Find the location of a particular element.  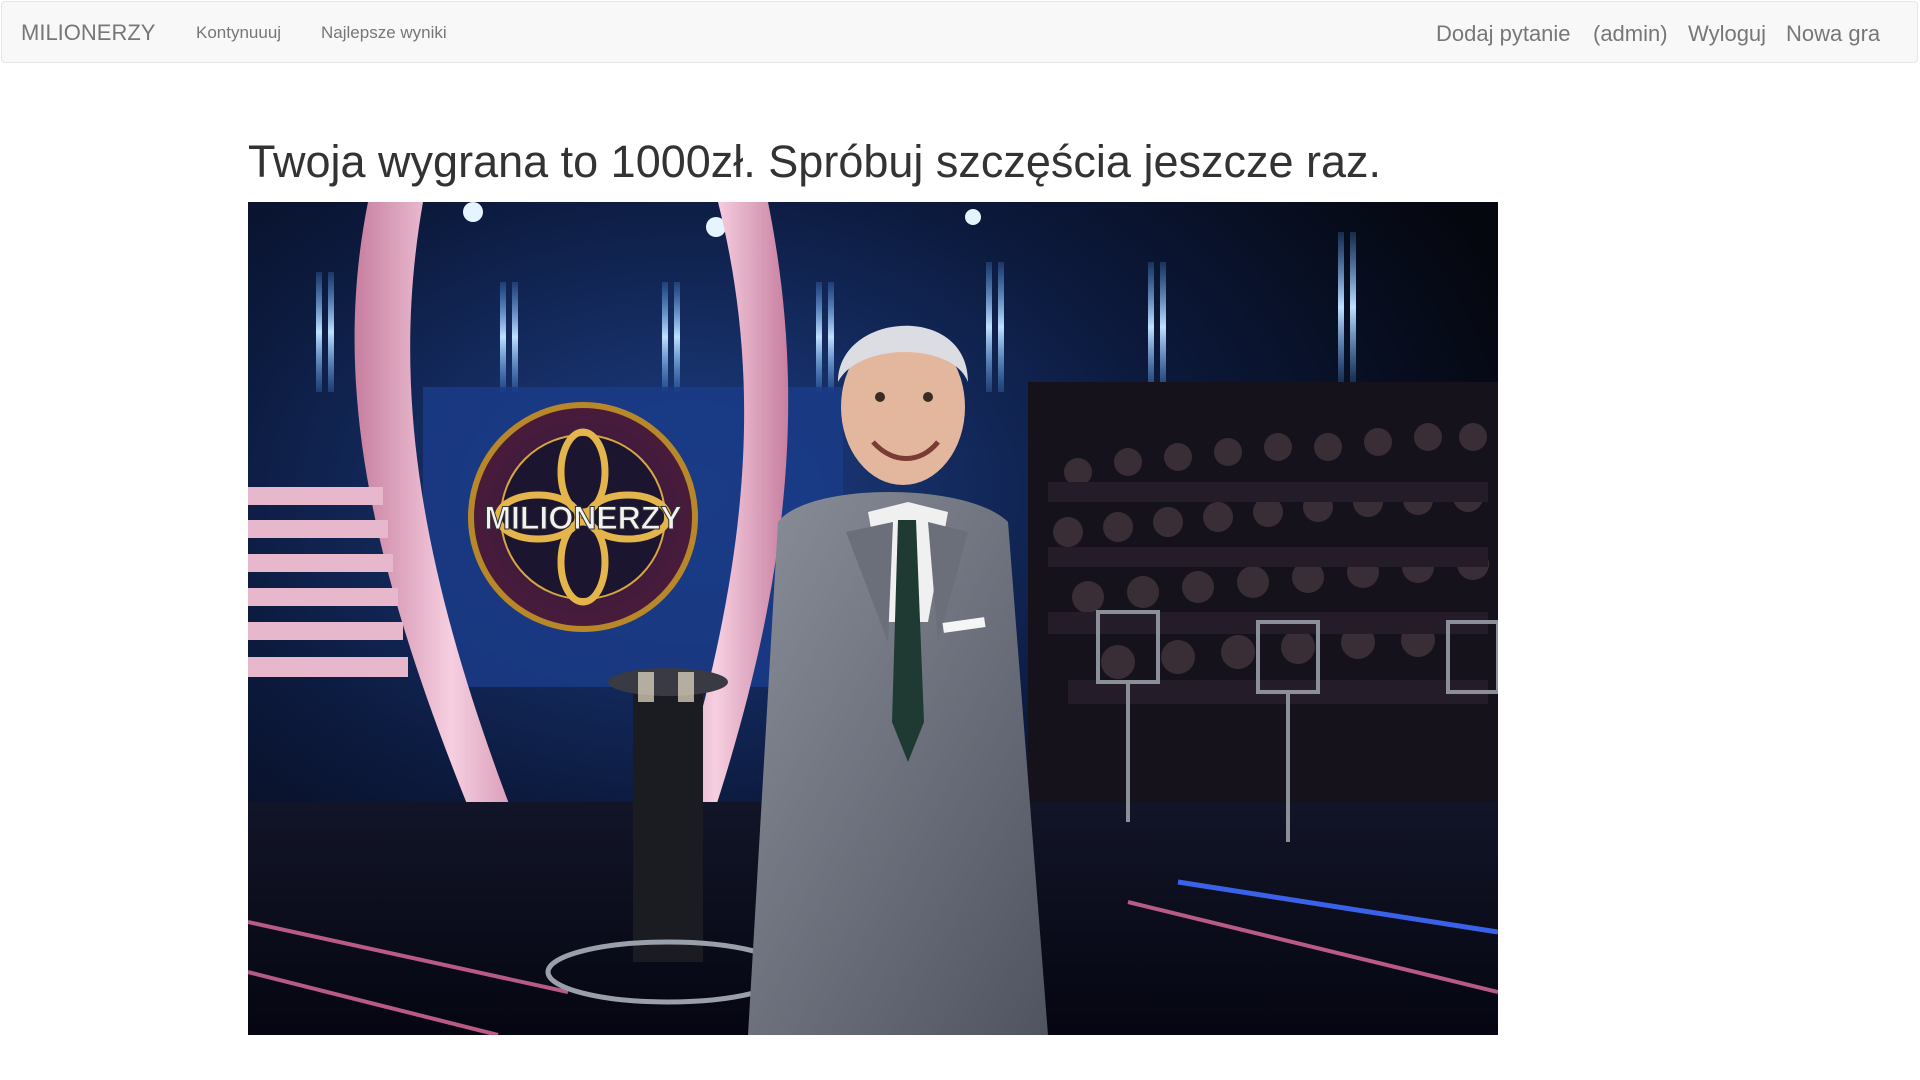

svg-text: MILIONERZY is located at coordinates (582, 518).